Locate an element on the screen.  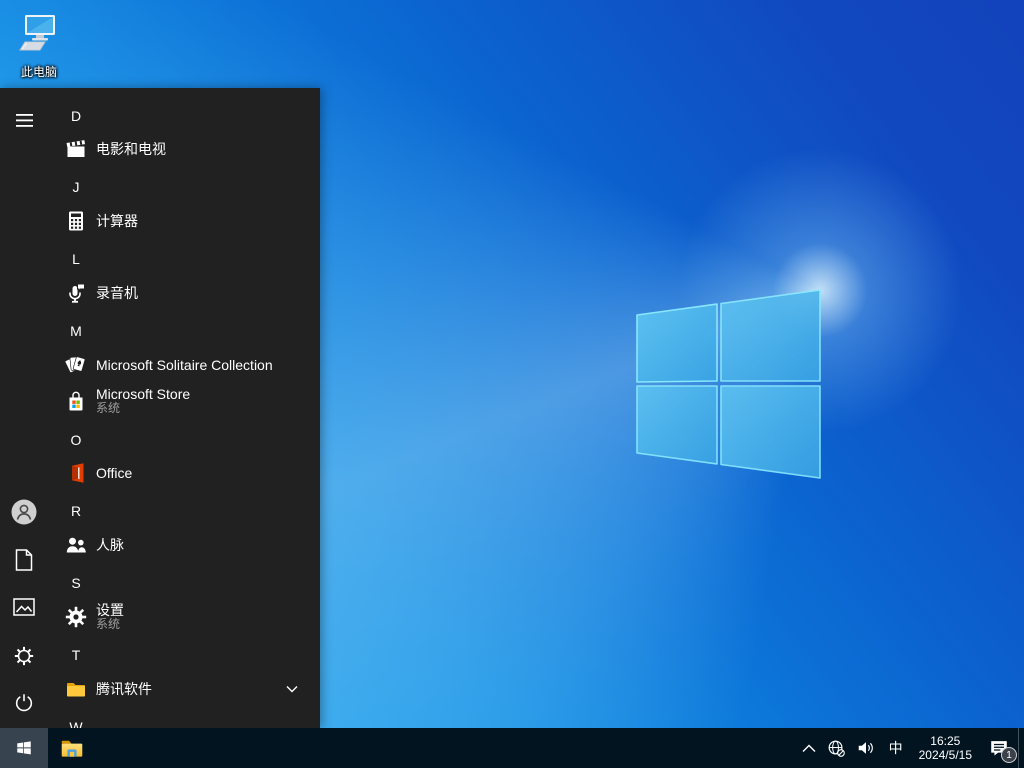
start-app-voice-recorder: 录音机 is located at coordinates (189, 293).